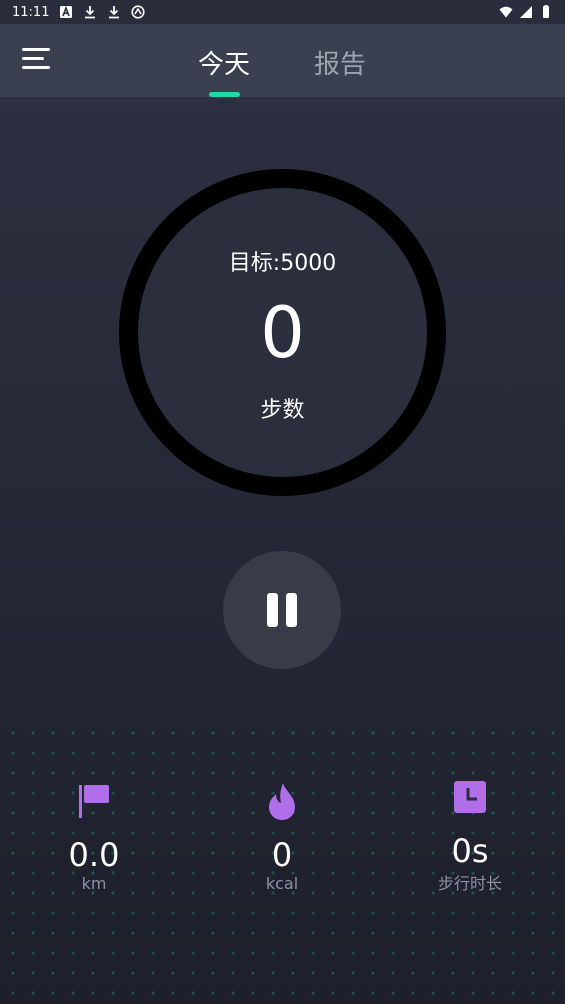 The width and height of the screenshot is (565, 1004). I want to click on distance-stat: 0.0 km, so click(94, 836).